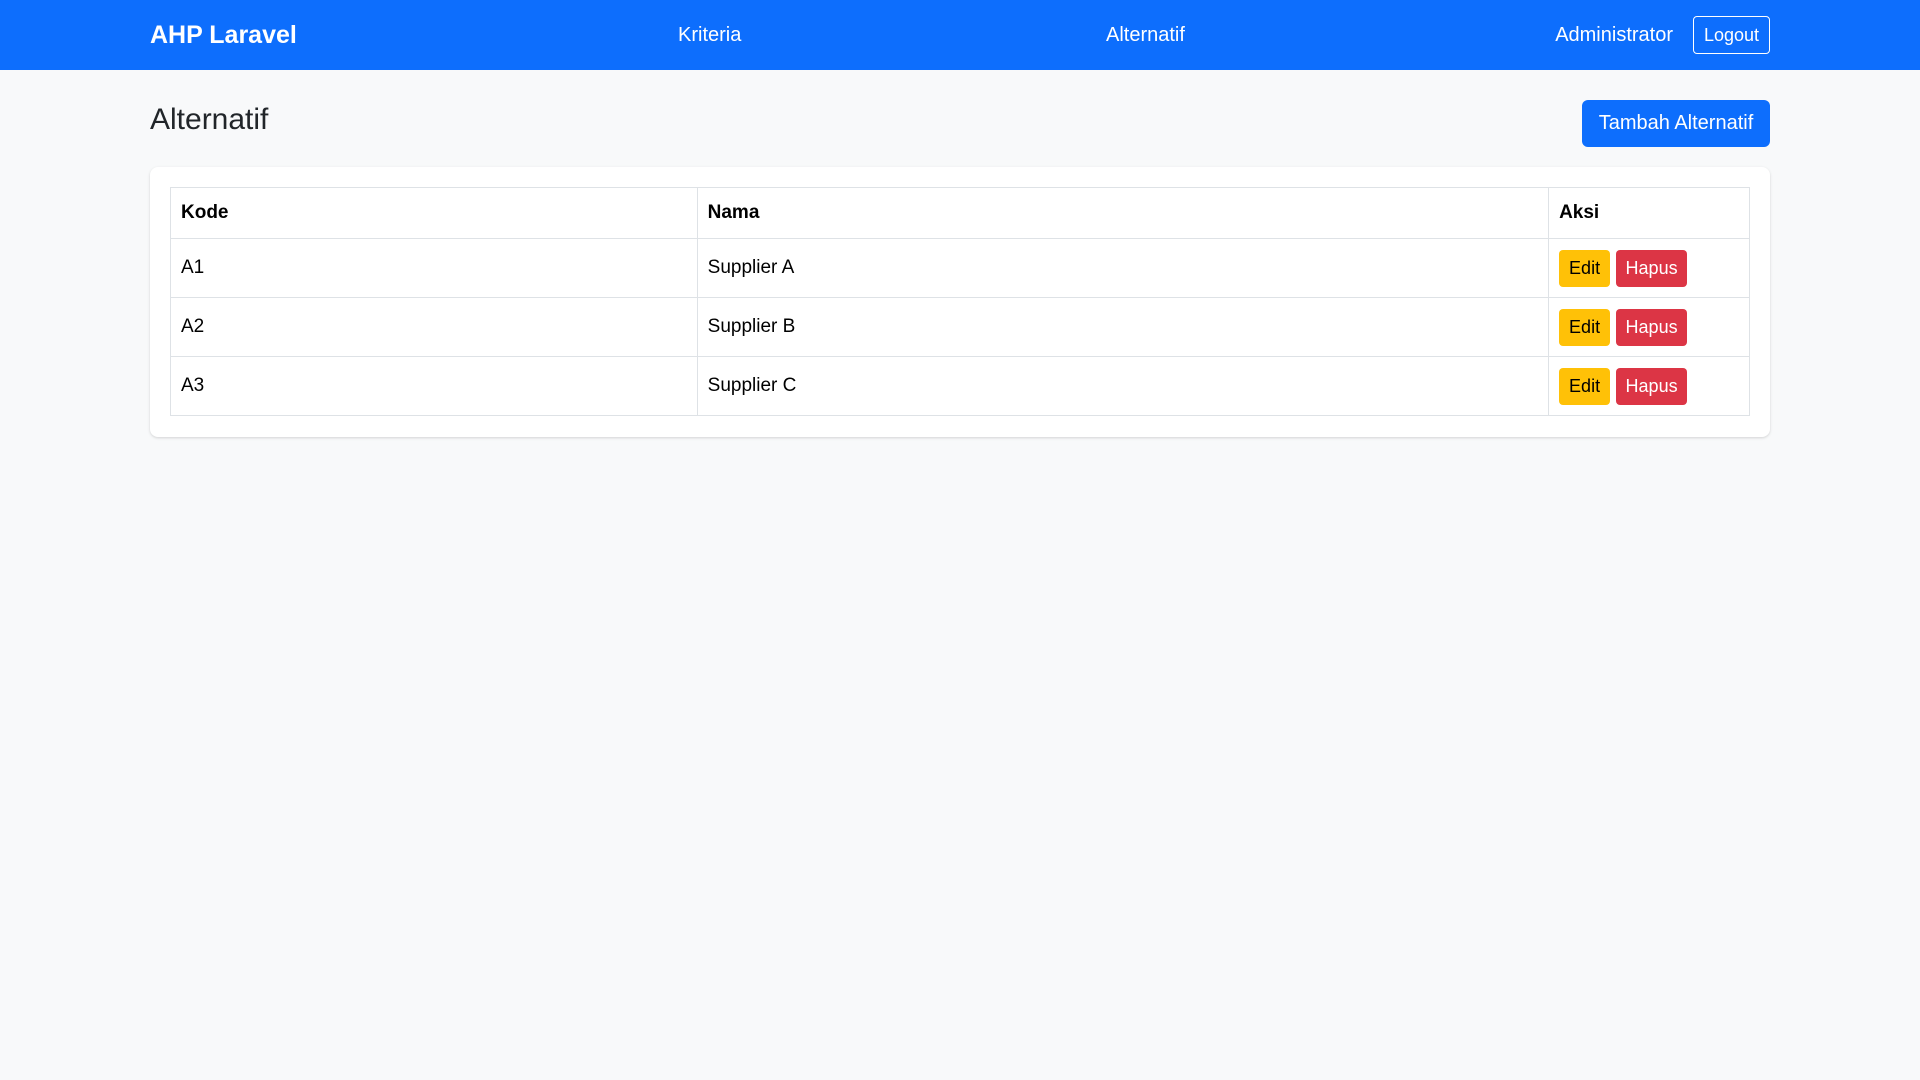 The height and width of the screenshot is (1080, 1920). What do you see at coordinates (1614, 35) in the screenshot?
I see `user-name: Administrator` at bounding box center [1614, 35].